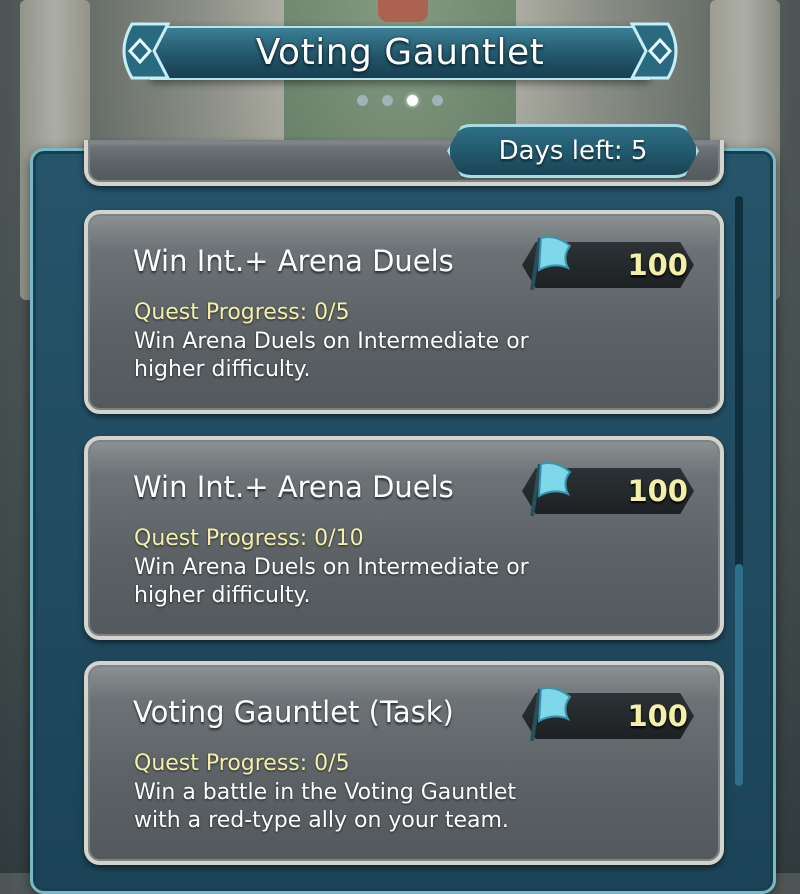 The width and height of the screenshot is (800, 894). I want to click on days-left-badge: Days left: 5, so click(573, 151).